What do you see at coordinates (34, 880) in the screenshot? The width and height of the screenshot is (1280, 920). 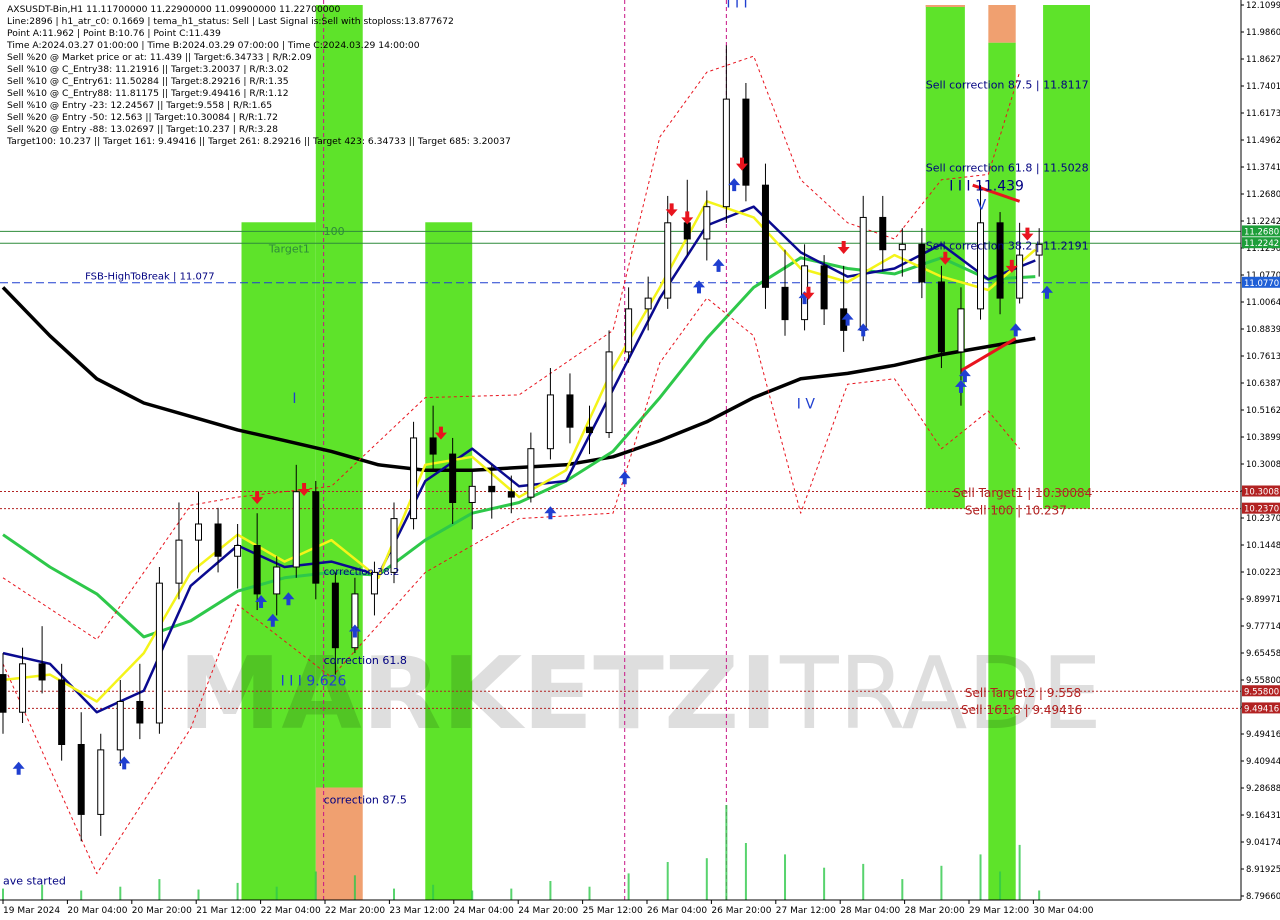 I see `chart-annotation: ave started` at bounding box center [34, 880].